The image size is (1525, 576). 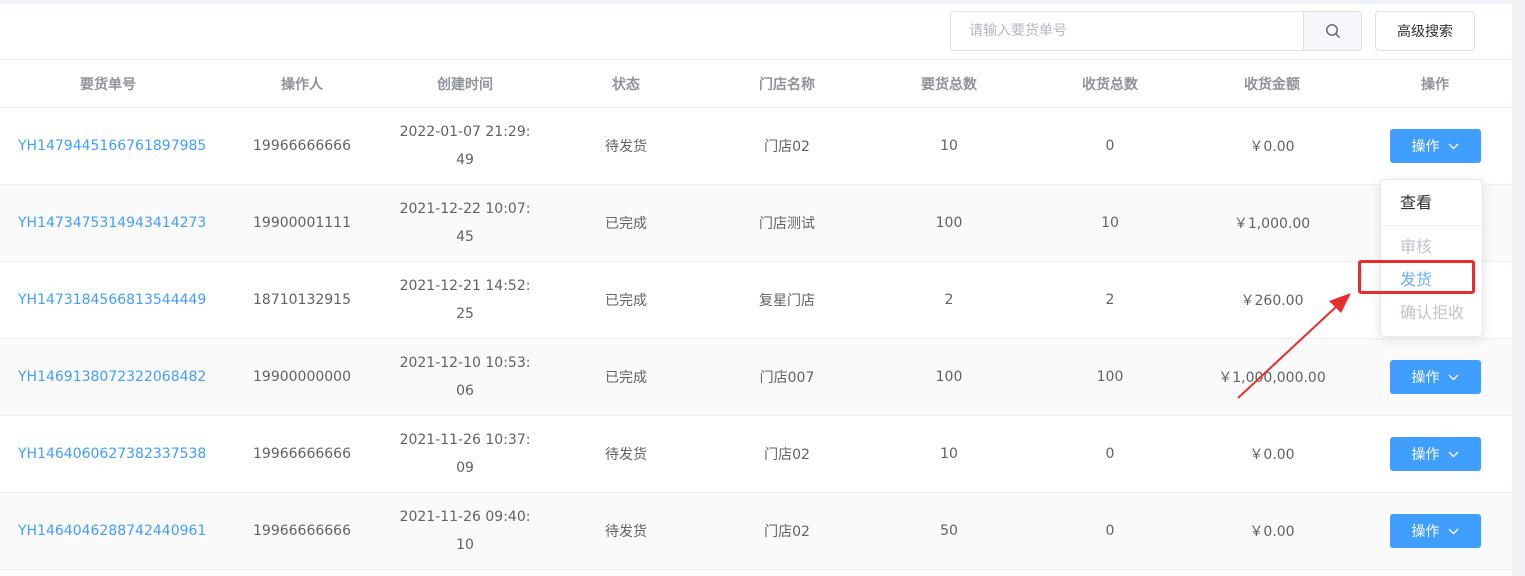 What do you see at coordinates (112, 300) in the screenshot?
I see `order-no-link: YH1473184566813544449` at bounding box center [112, 300].